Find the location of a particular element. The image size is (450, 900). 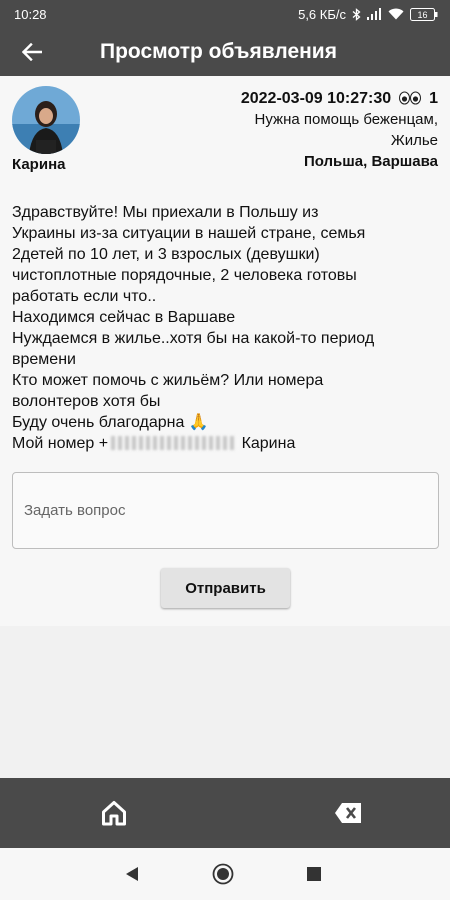

phone-line: Мой номер + Карина is located at coordinates (226, 443).